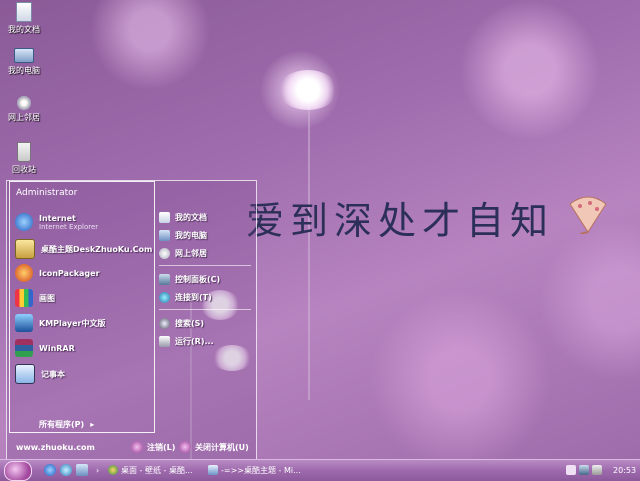 The height and width of the screenshot is (481, 640). I want to click on logoff-label: 注销(L), so click(161, 447).